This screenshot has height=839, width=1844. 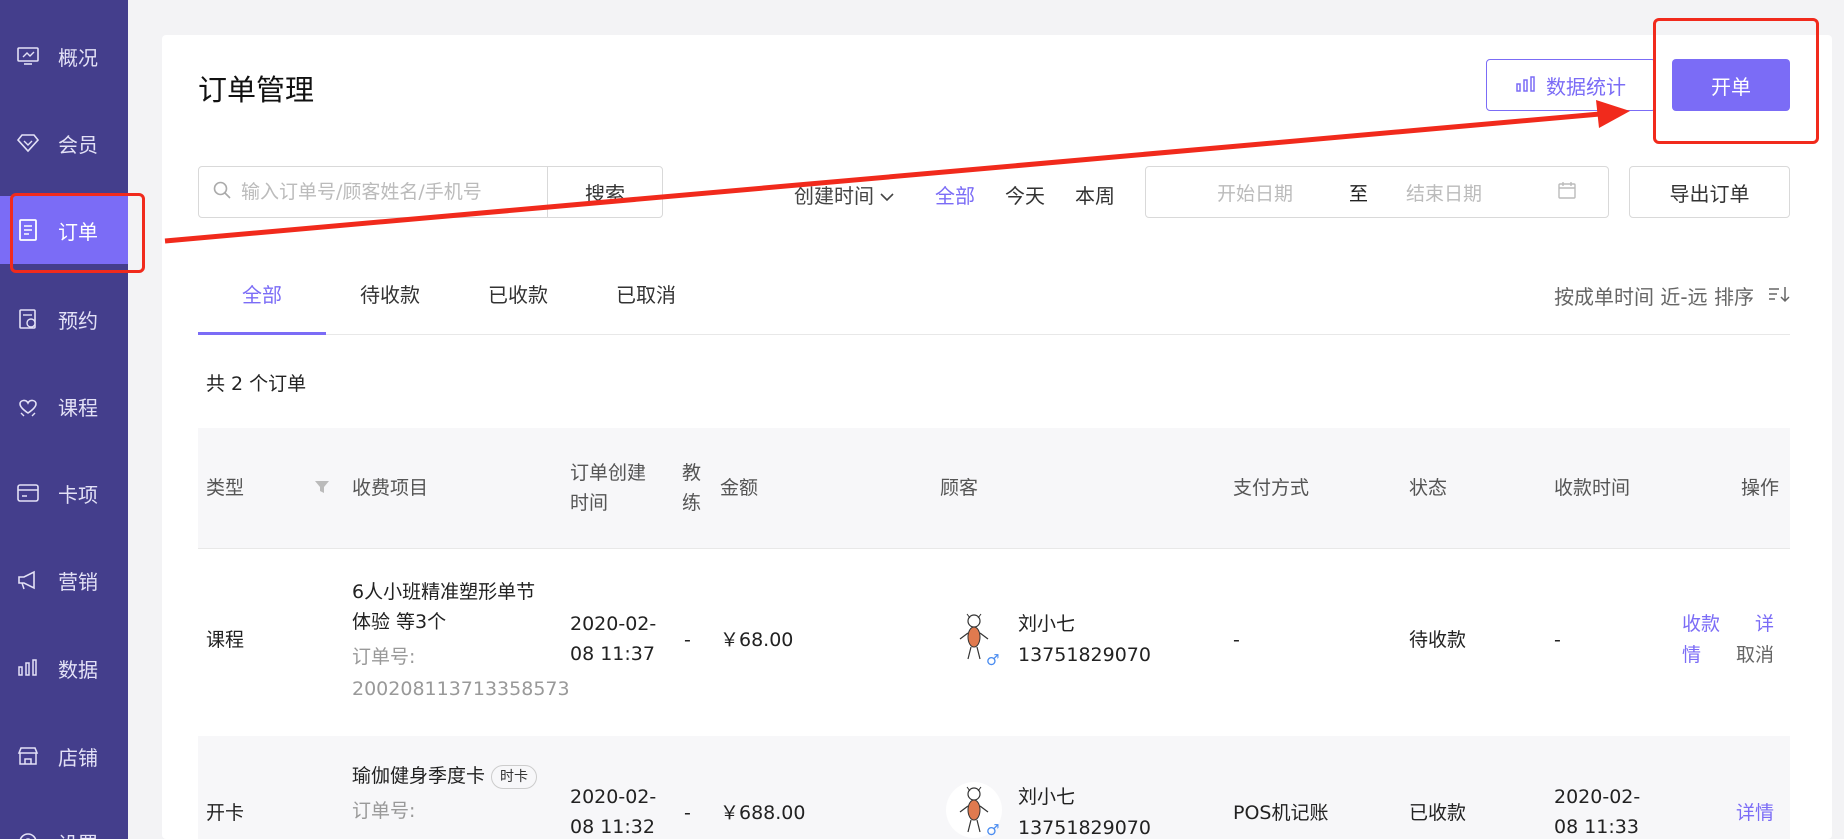 I want to click on sidebar-item-cards: 卡项, so click(x=64, y=493).